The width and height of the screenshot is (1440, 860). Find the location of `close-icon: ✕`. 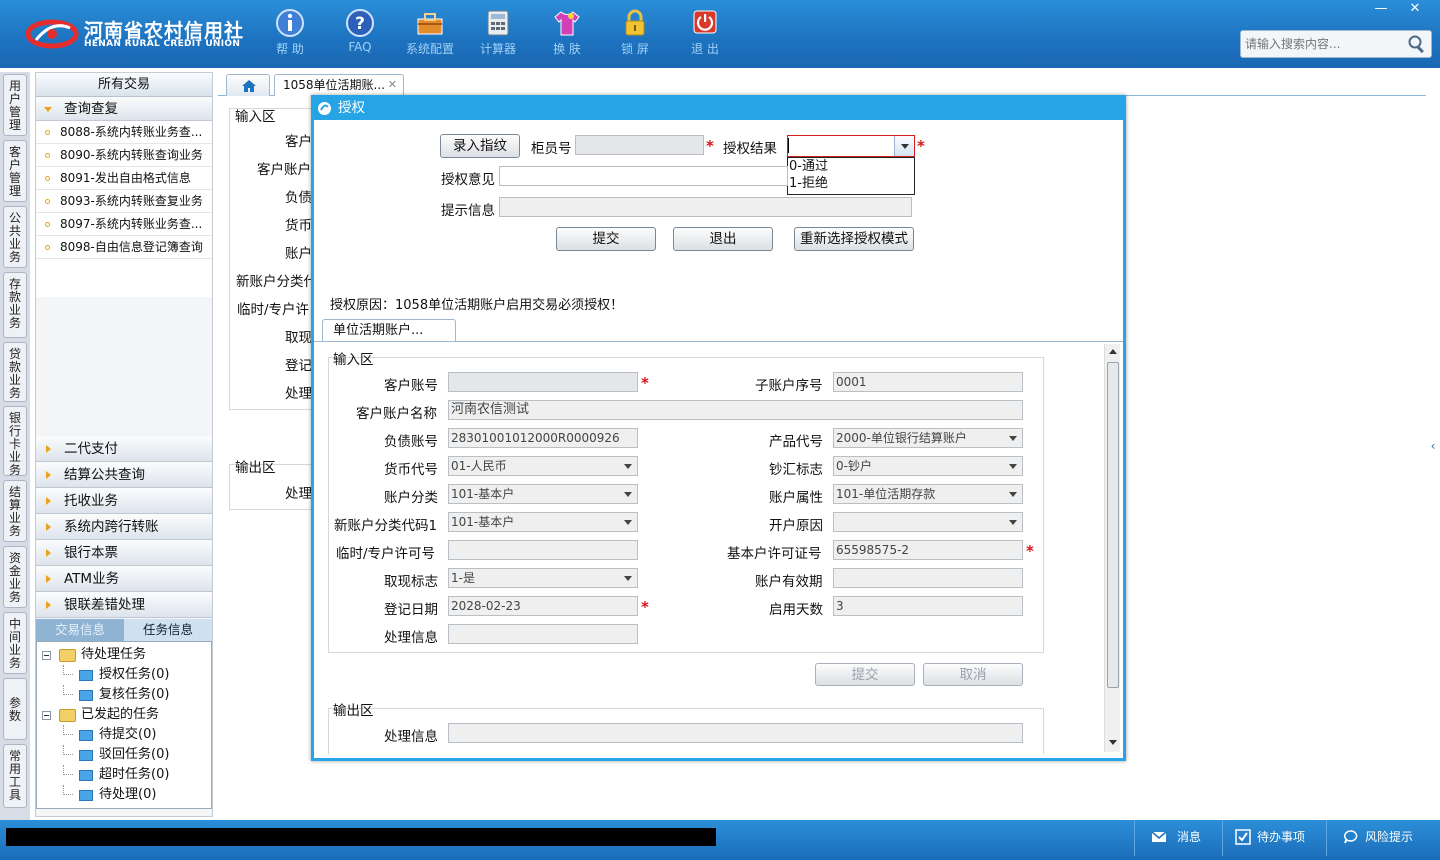

close-icon: ✕ is located at coordinates (392, 85).